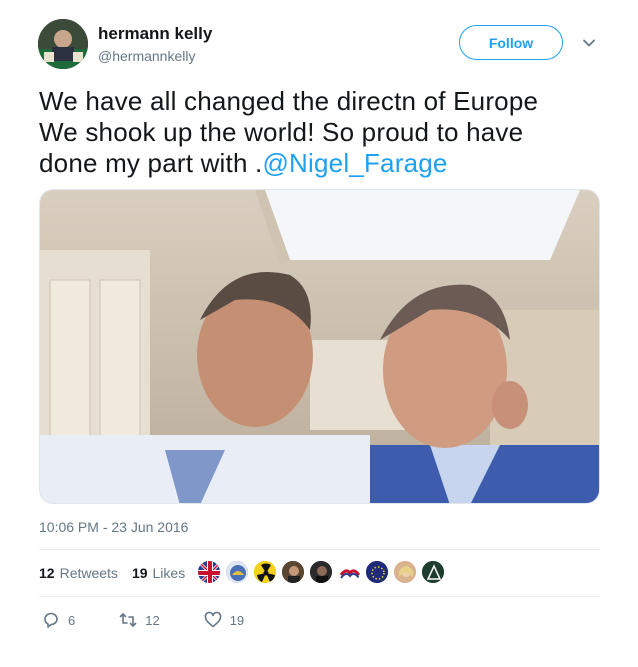 This screenshot has height=667, width=638. Describe the element at coordinates (151, 163) in the screenshot. I see `tweet-text-fragment: done my part with .` at that location.